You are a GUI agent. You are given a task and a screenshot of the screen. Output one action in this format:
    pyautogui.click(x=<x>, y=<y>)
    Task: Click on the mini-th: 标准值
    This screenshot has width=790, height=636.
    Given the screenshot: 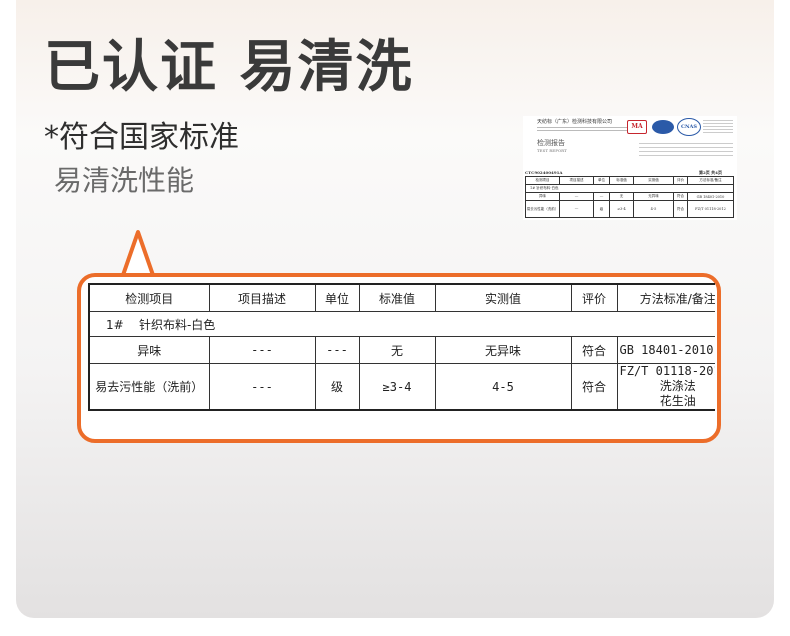 What is the action you would take?
    pyautogui.click(x=621, y=180)
    